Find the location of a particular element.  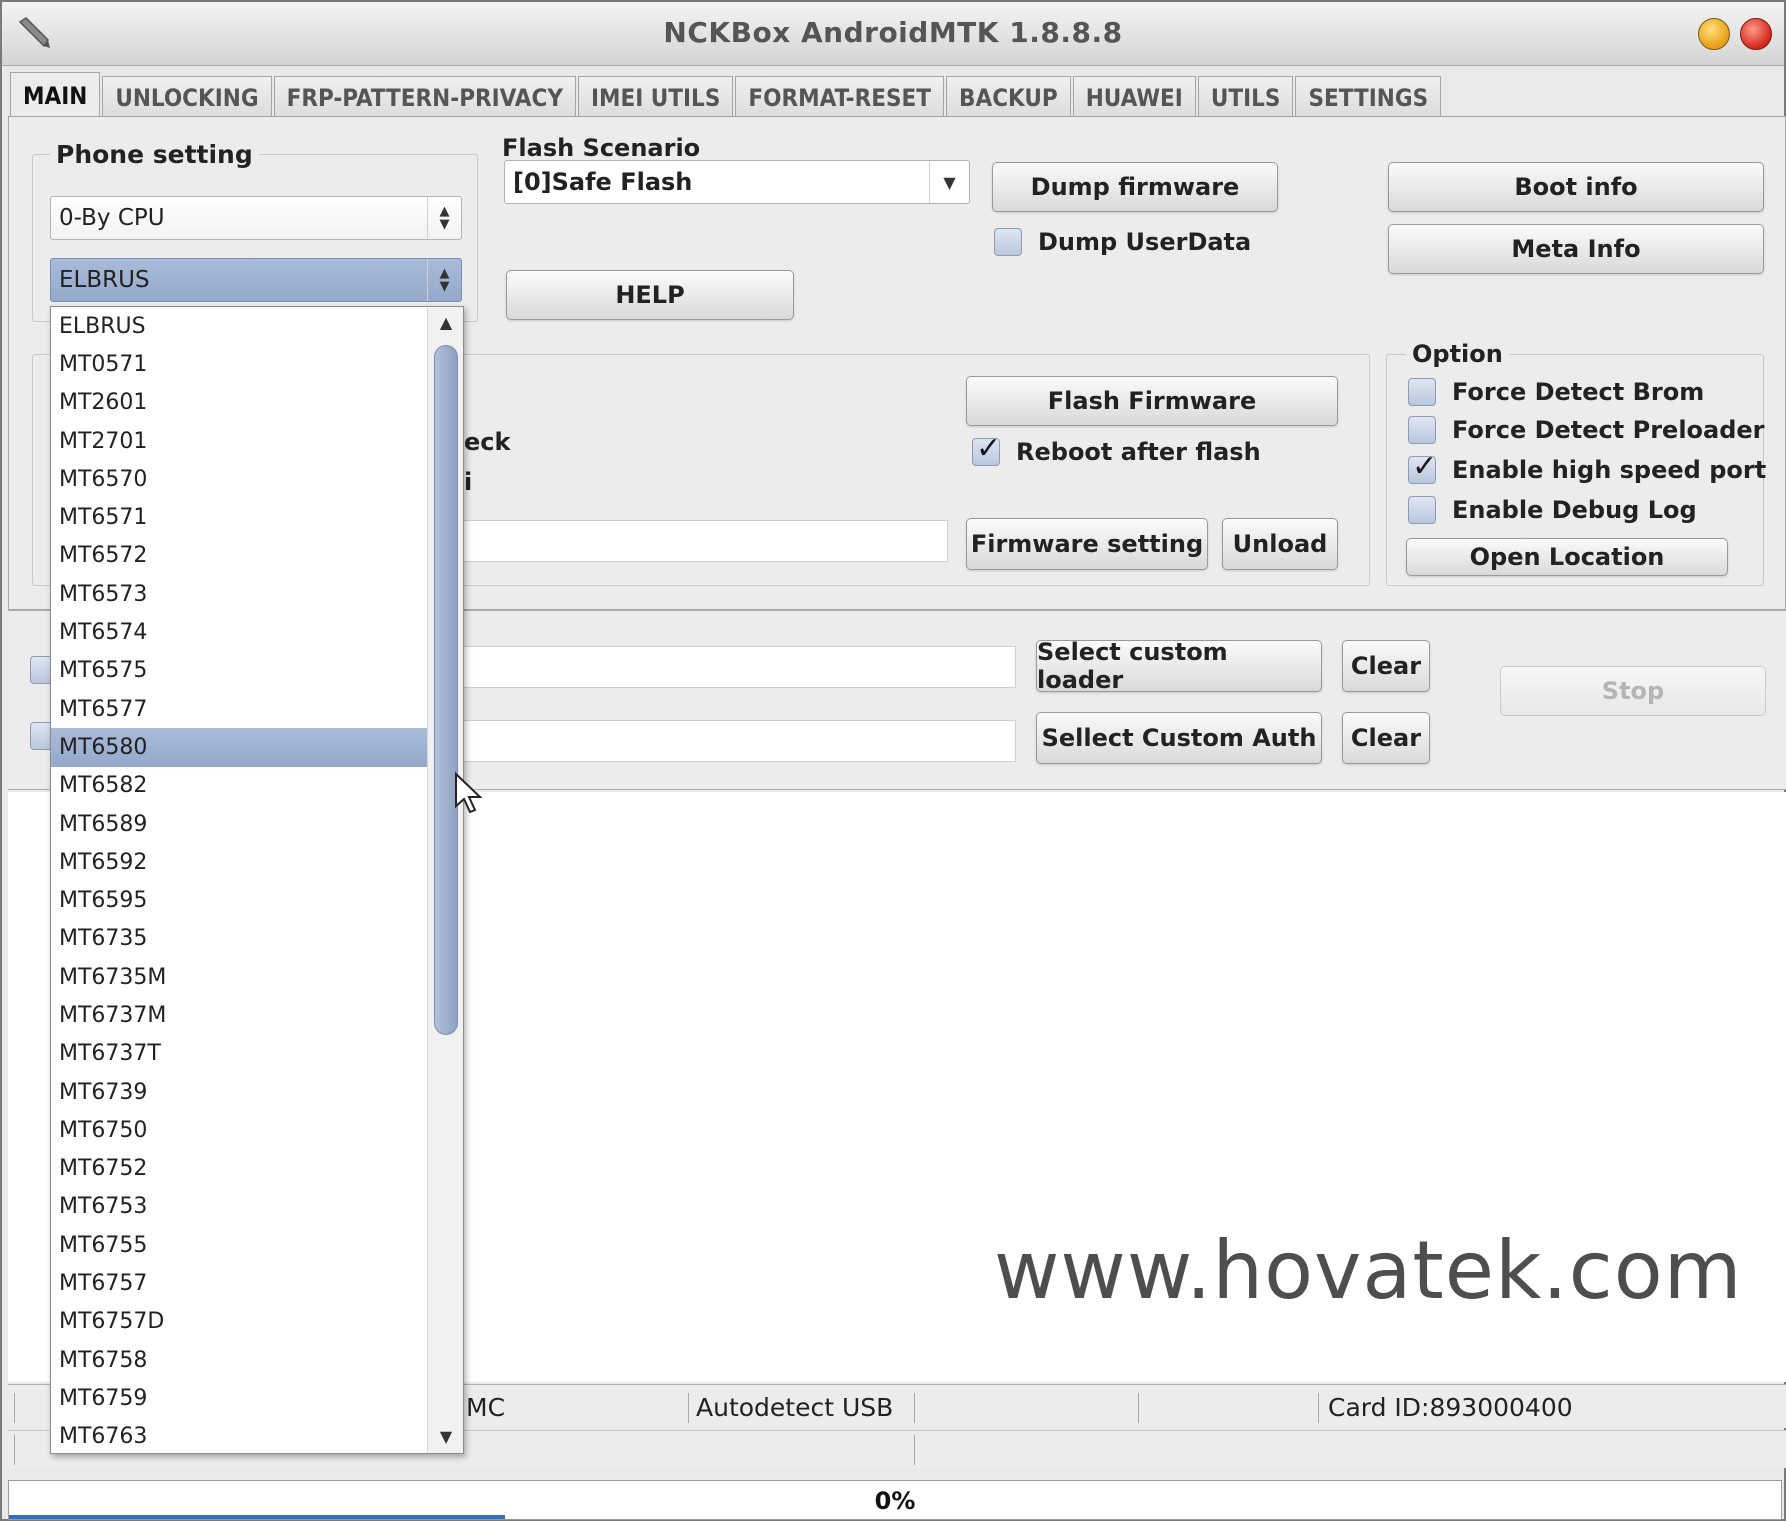

scroll-up-icon: ▲ is located at coordinates (446, 323).